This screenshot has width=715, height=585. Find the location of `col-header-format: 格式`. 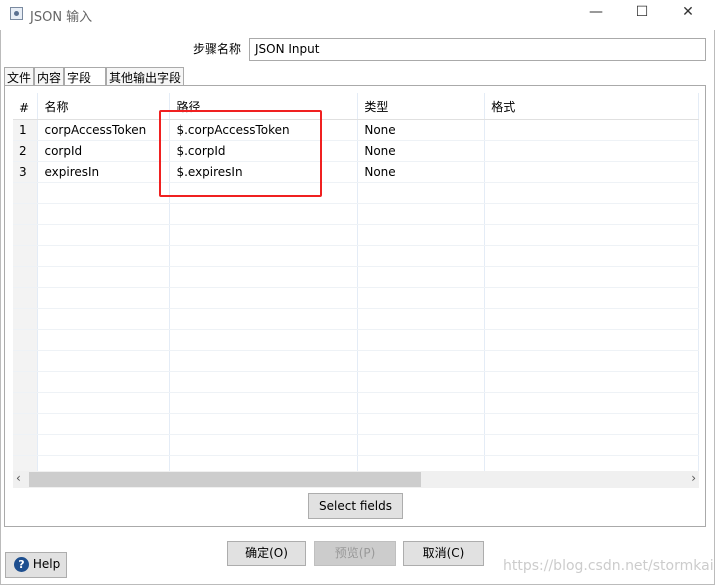

col-header-format: 格式 is located at coordinates (591, 106).